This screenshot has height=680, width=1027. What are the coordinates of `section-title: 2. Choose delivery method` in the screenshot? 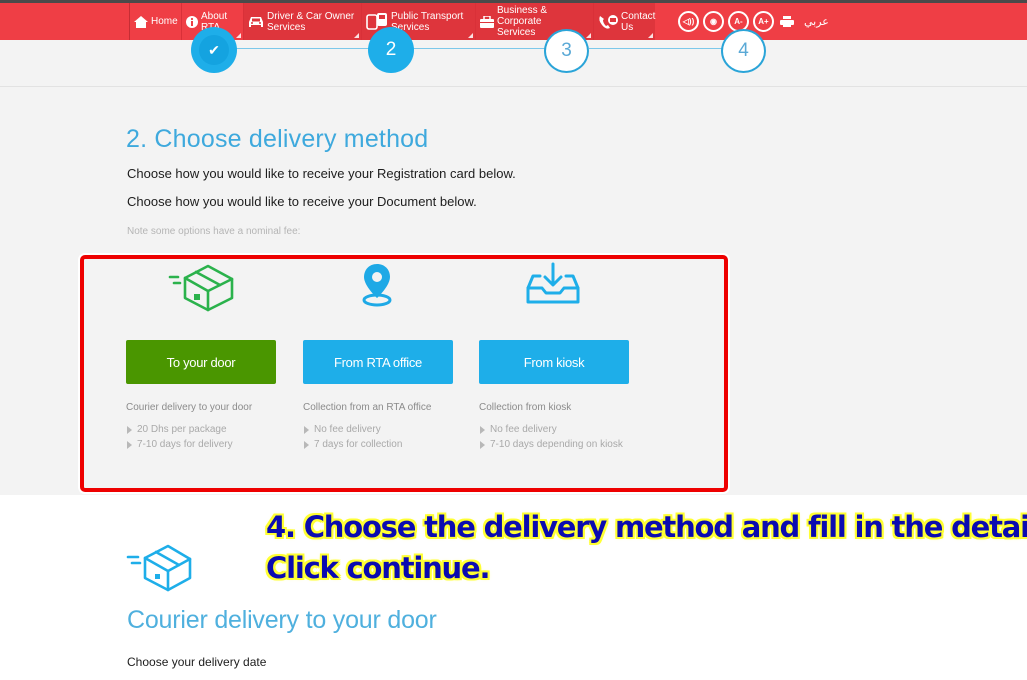 It's located at (277, 139).